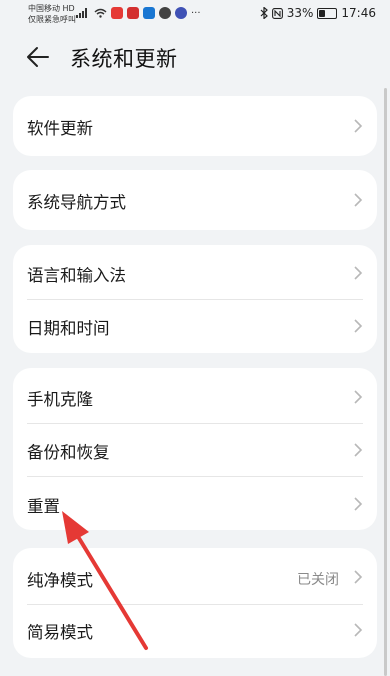  Describe the element at coordinates (60, 128) in the screenshot. I see `setting-label: 软件更新` at that location.